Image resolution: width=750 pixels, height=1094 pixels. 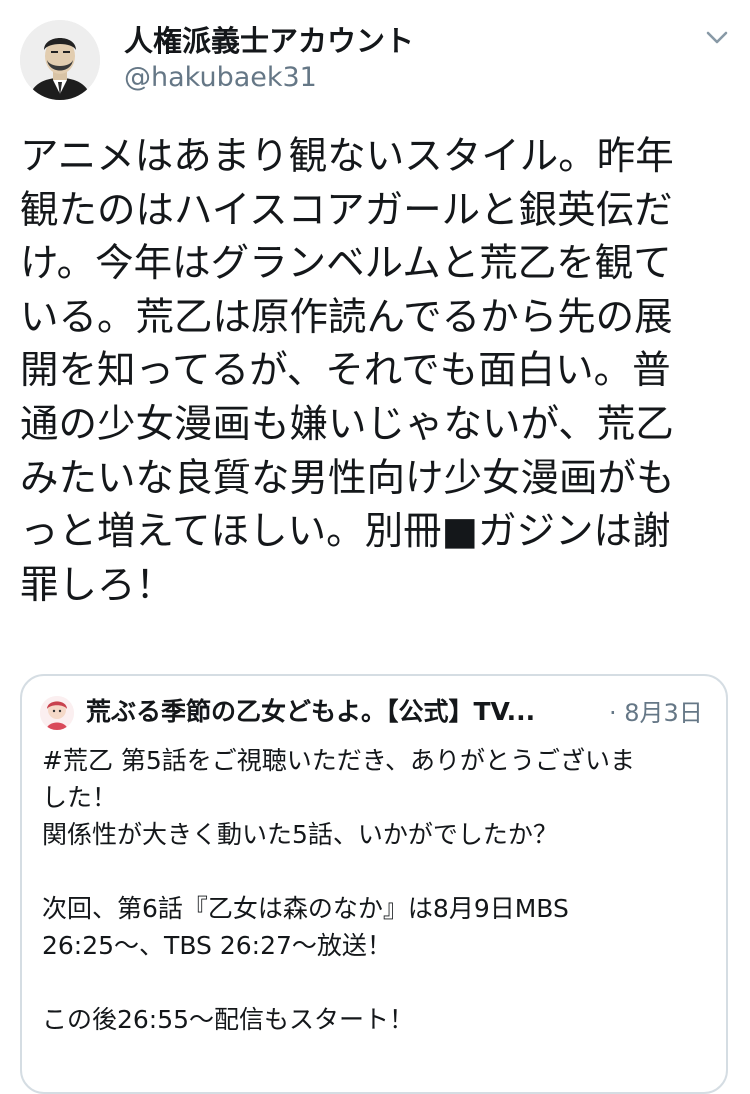 I want to click on author-handle: @hakubaek31, so click(x=220, y=78).